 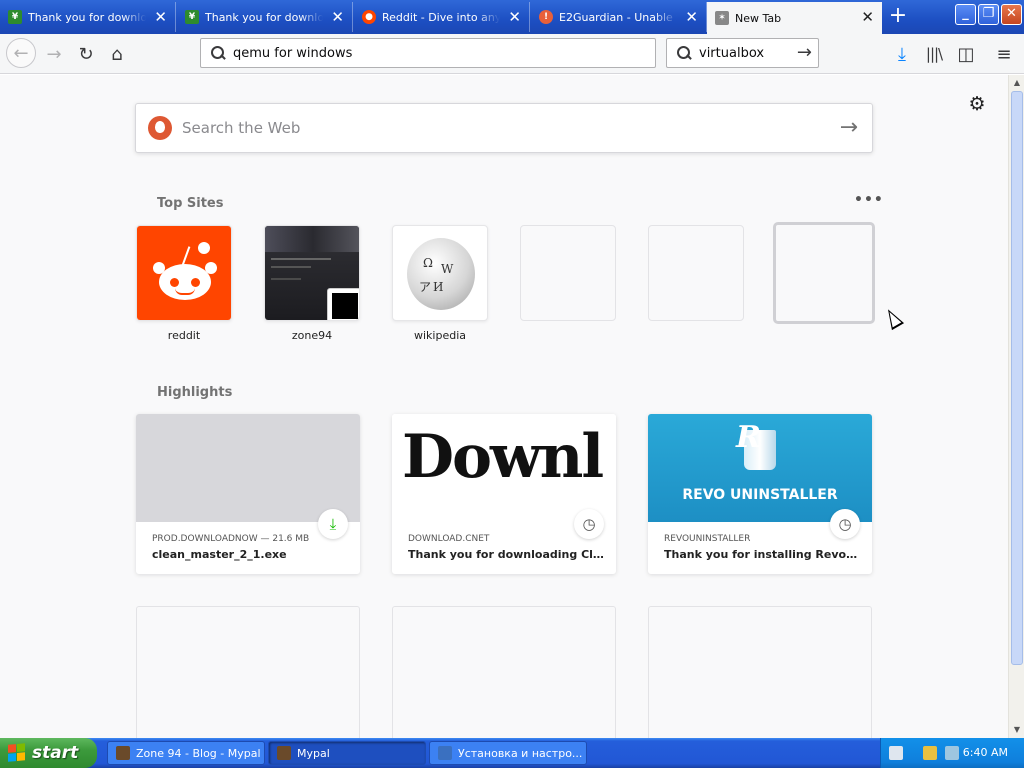 What do you see at coordinates (195, 392) in the screenshot?
I see `highlights-heading: Highlights` at bounding box center [195, 392].